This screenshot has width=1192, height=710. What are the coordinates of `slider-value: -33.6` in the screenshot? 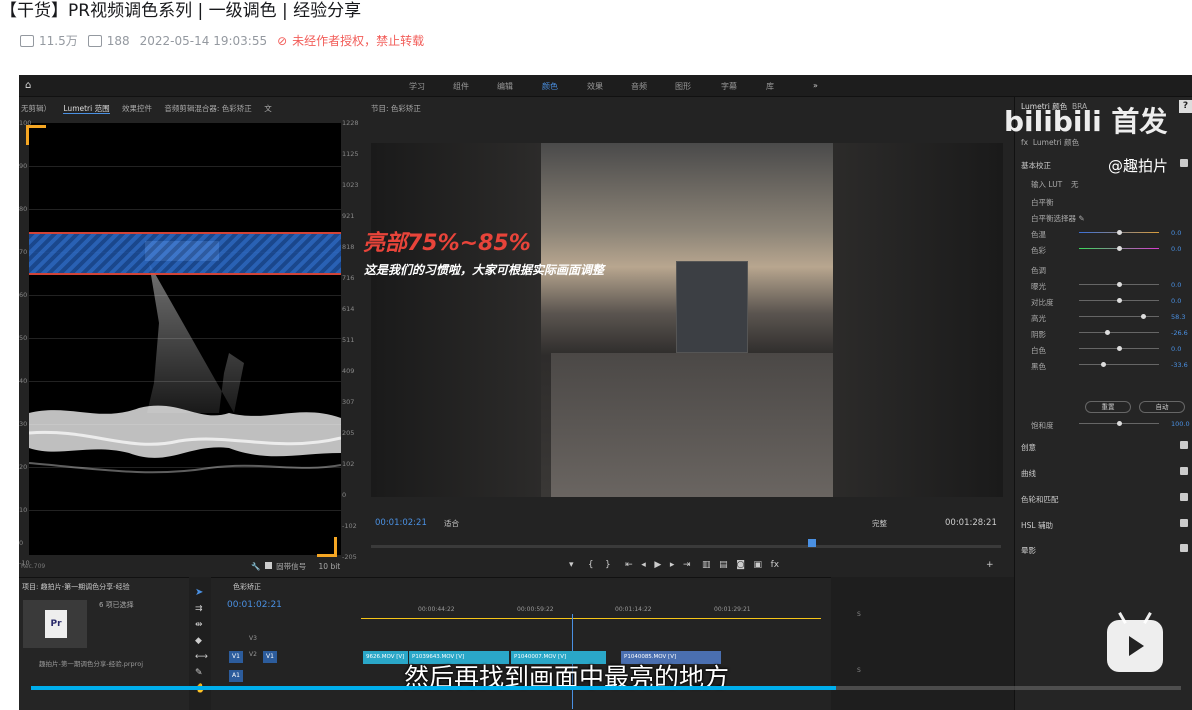 It's located at (1179, 365).